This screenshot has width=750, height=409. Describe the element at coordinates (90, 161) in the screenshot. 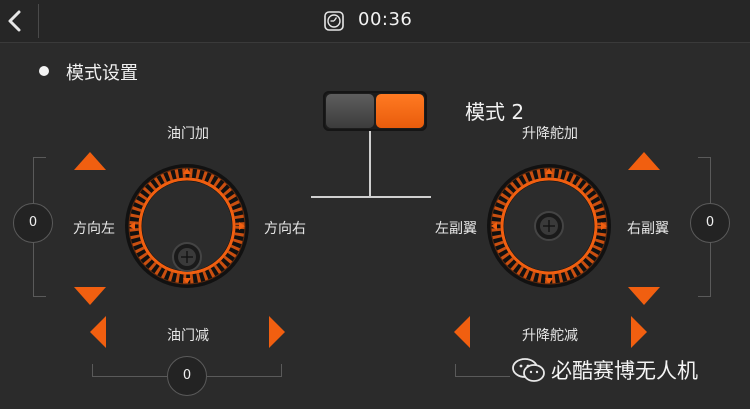

I see `throttle-up-button` at that location.